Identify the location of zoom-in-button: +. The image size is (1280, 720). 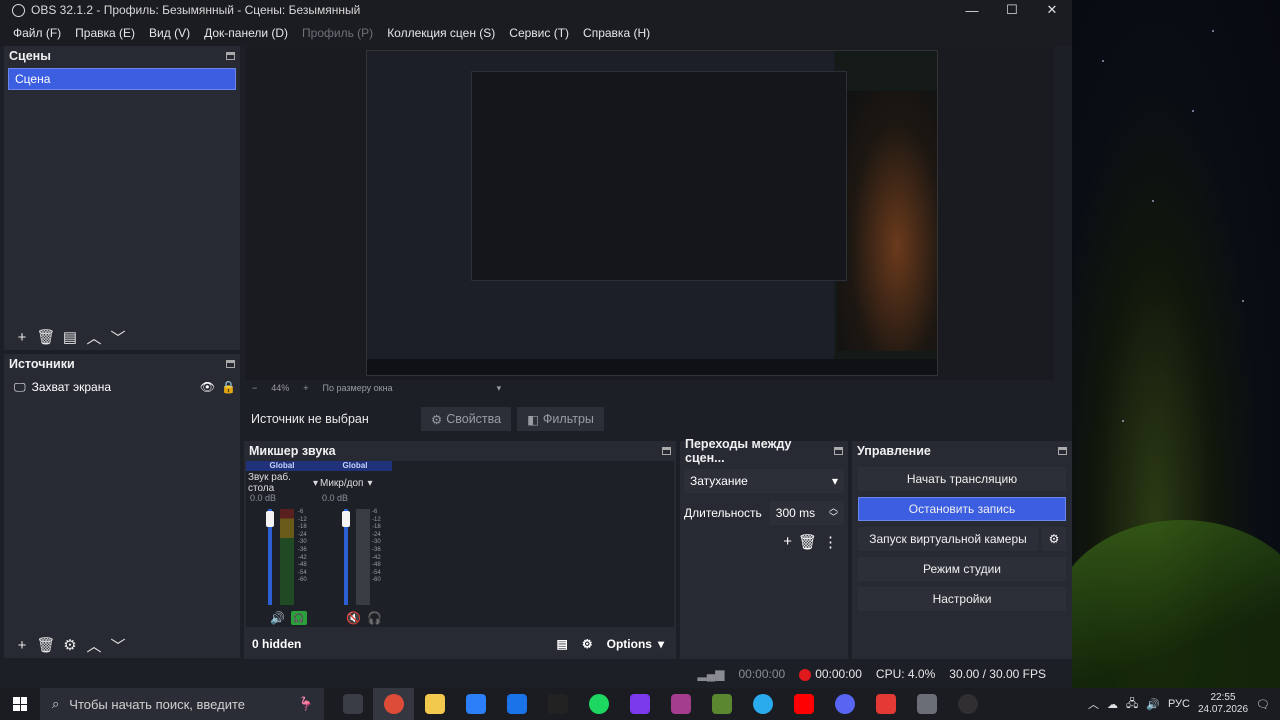
(305, 388).